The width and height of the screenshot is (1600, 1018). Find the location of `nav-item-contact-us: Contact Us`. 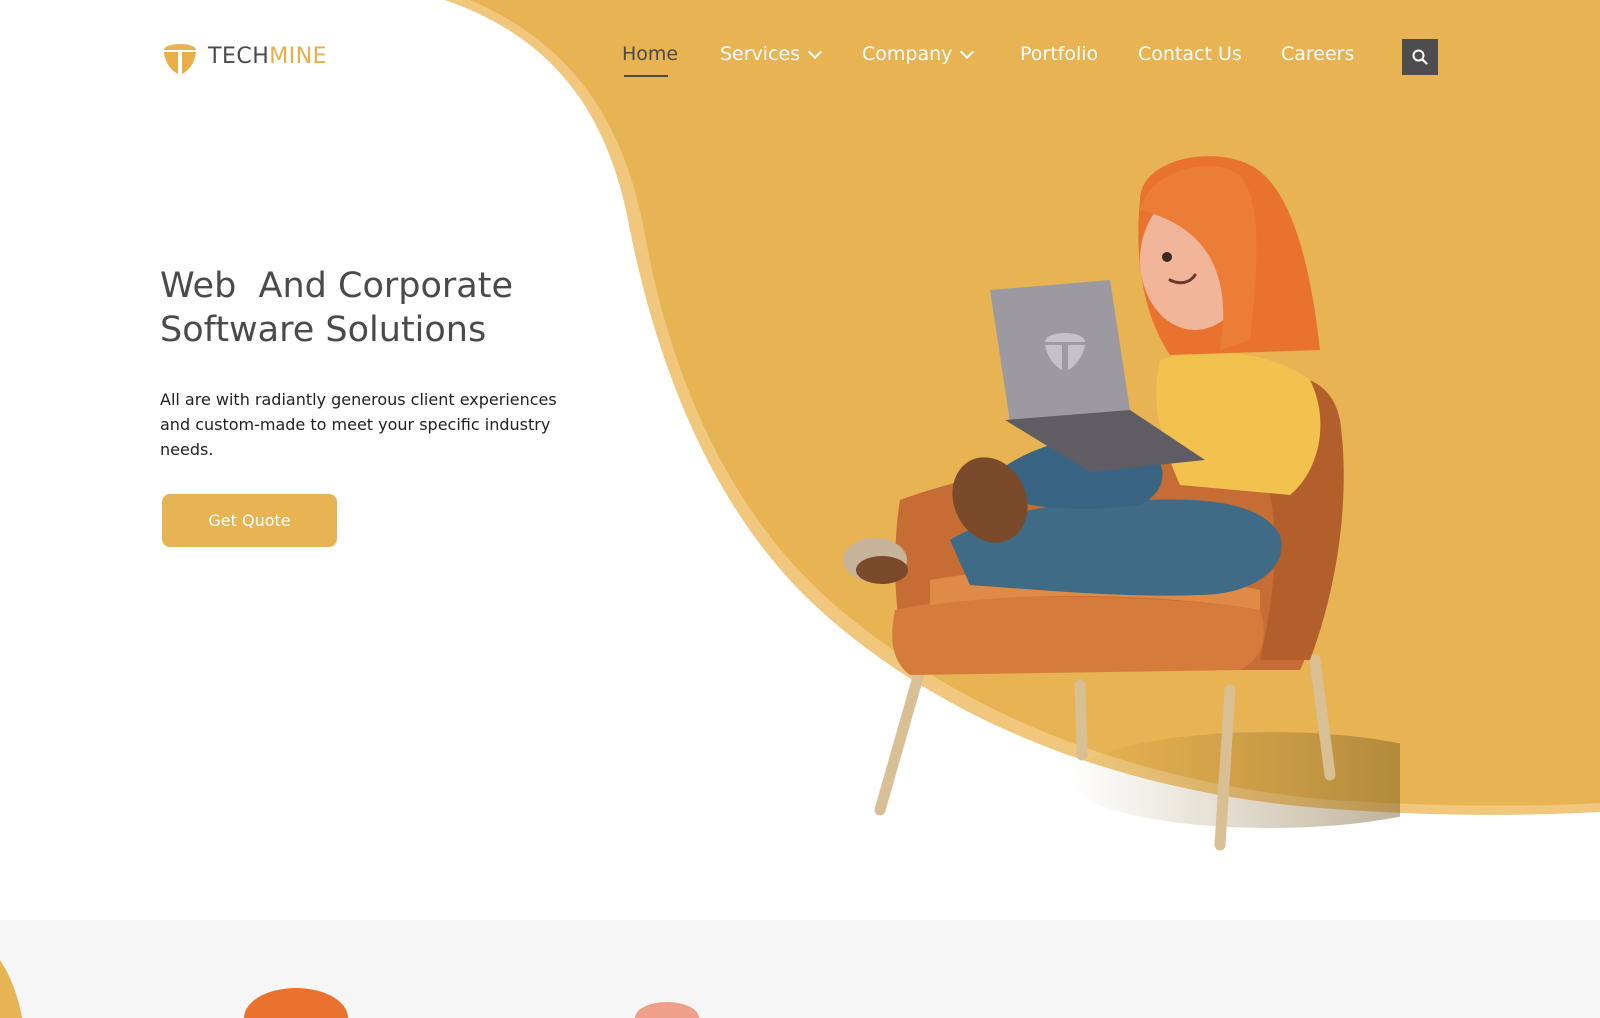

nav-item-contact-us: Contact Us is located at coordinates (1190, 54).